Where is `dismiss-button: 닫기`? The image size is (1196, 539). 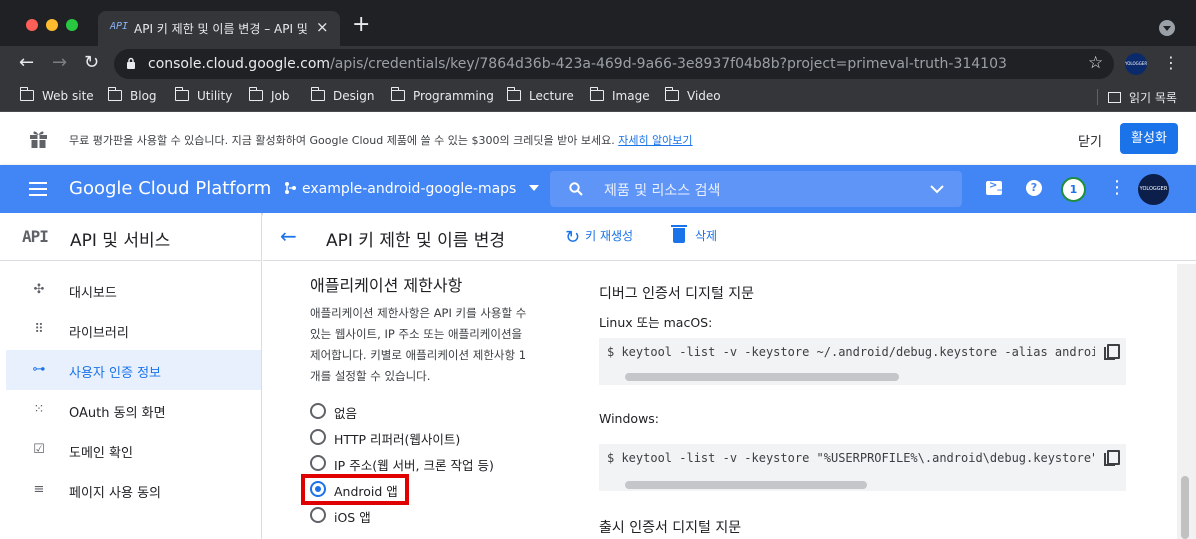 dismiss-button: 닫기 is located at coordinates (1090, 140).